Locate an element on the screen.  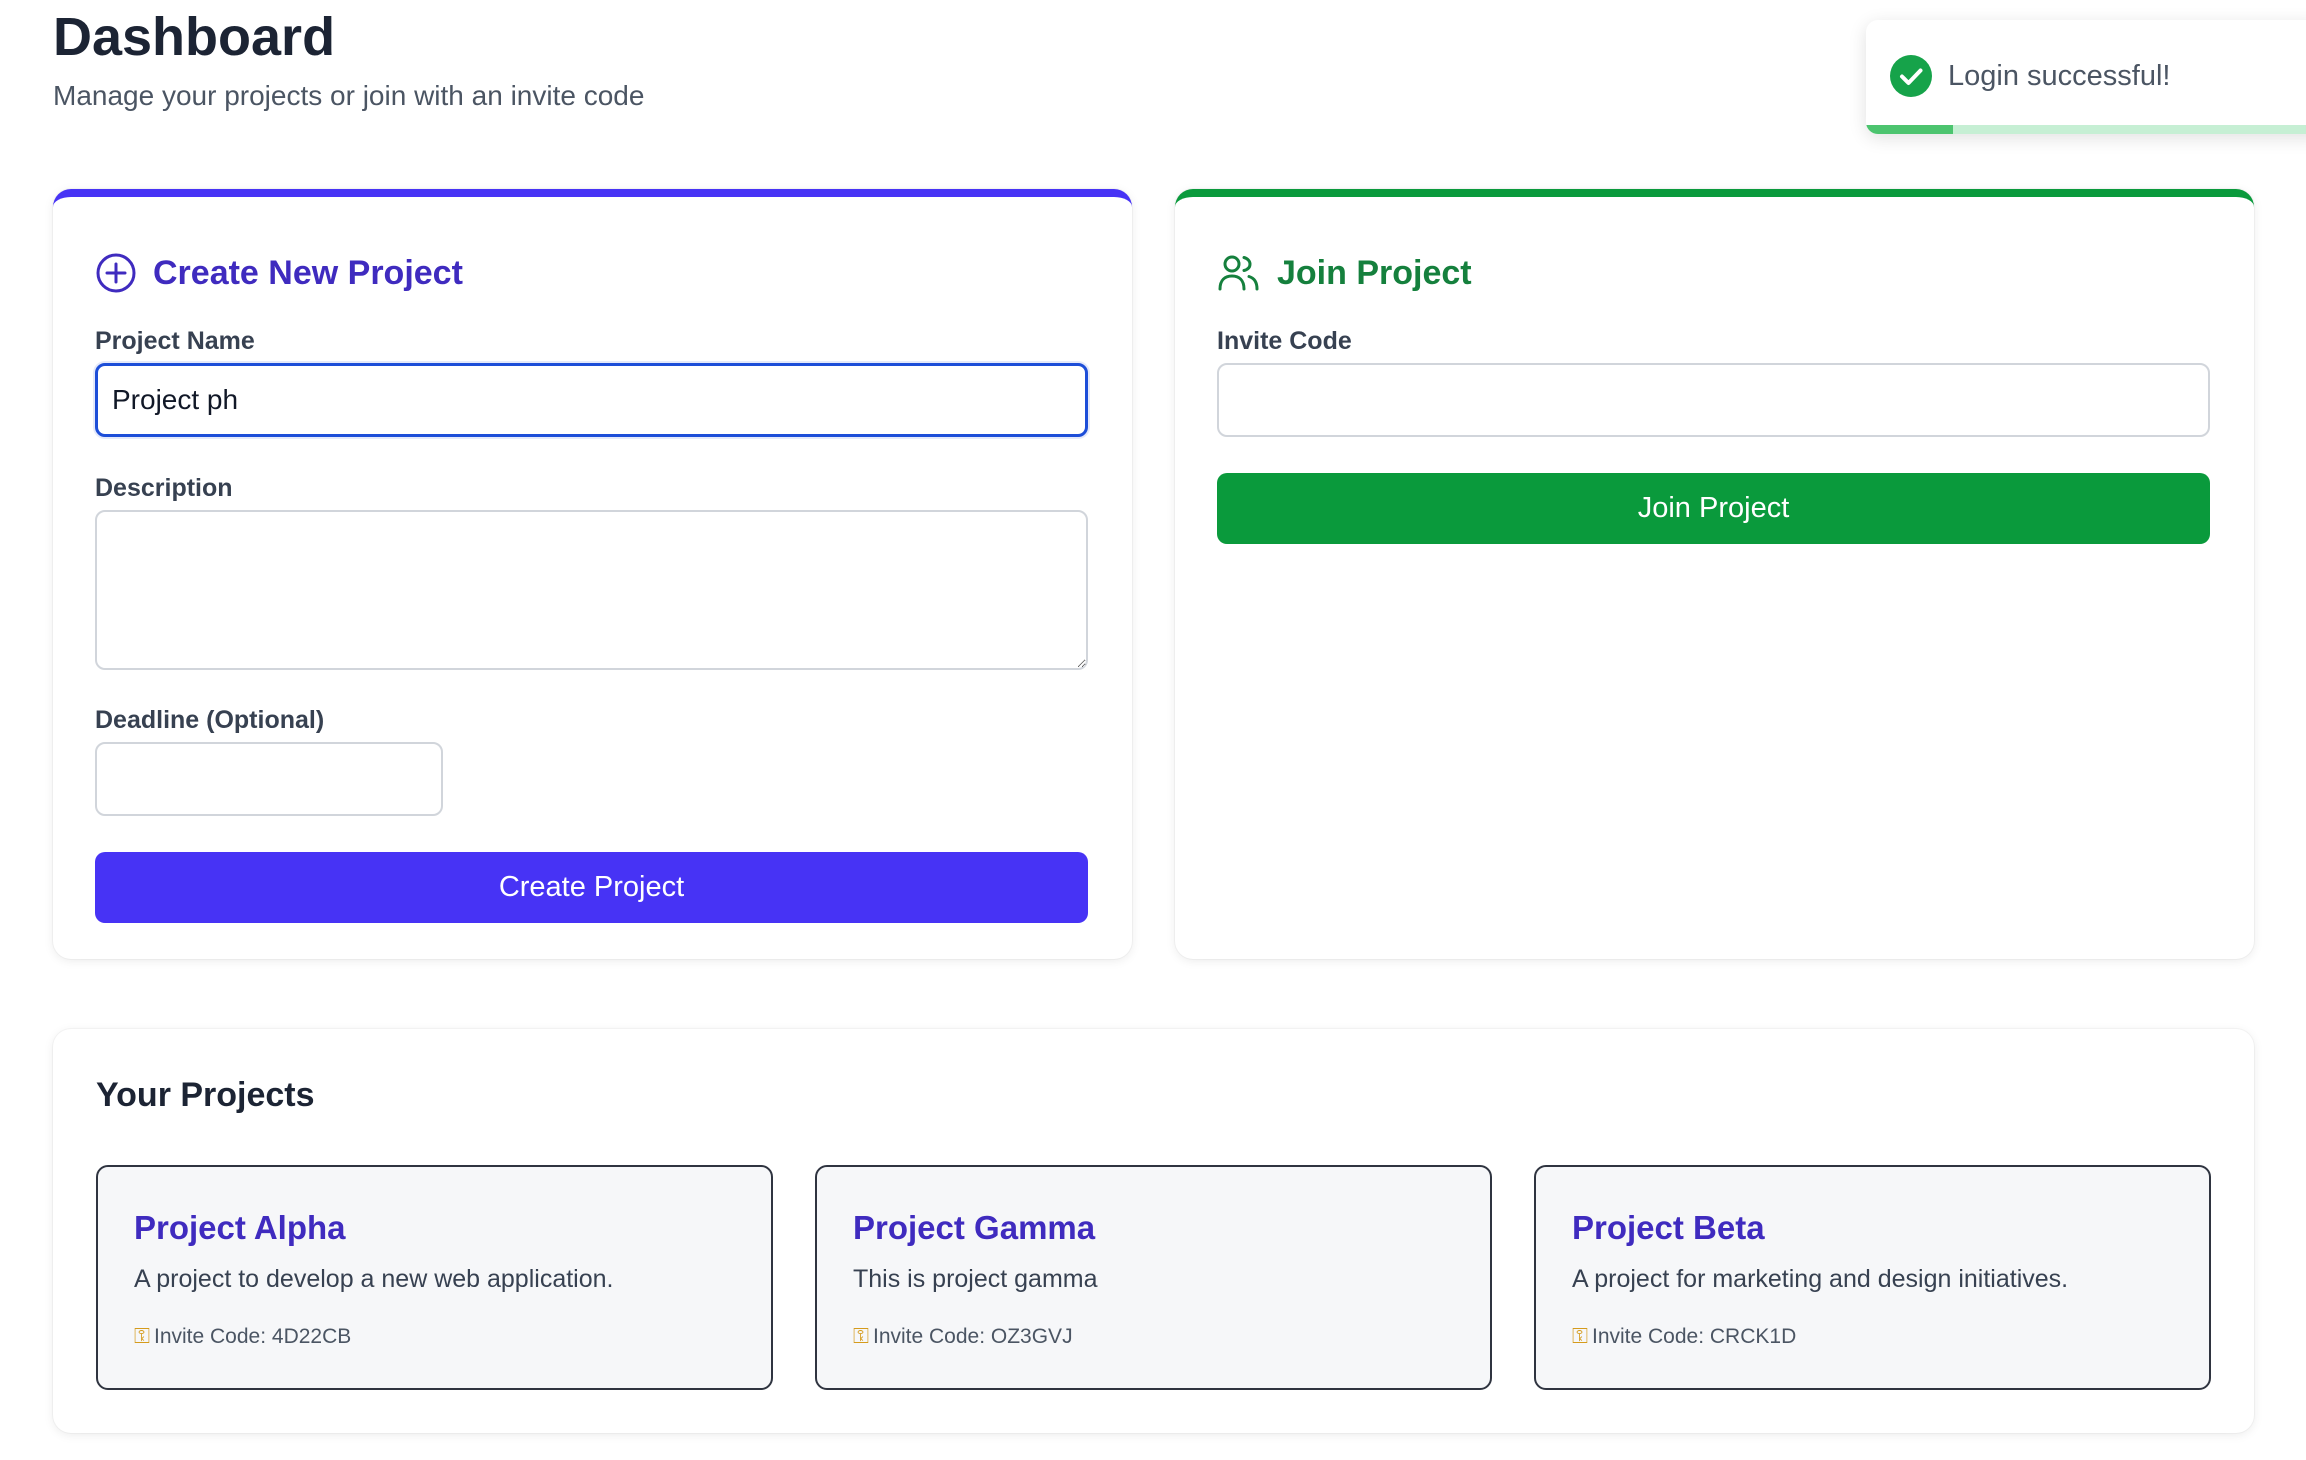
invite-code-text: Invite Code: CRCK1D is located at coordinates (1694, 1336).